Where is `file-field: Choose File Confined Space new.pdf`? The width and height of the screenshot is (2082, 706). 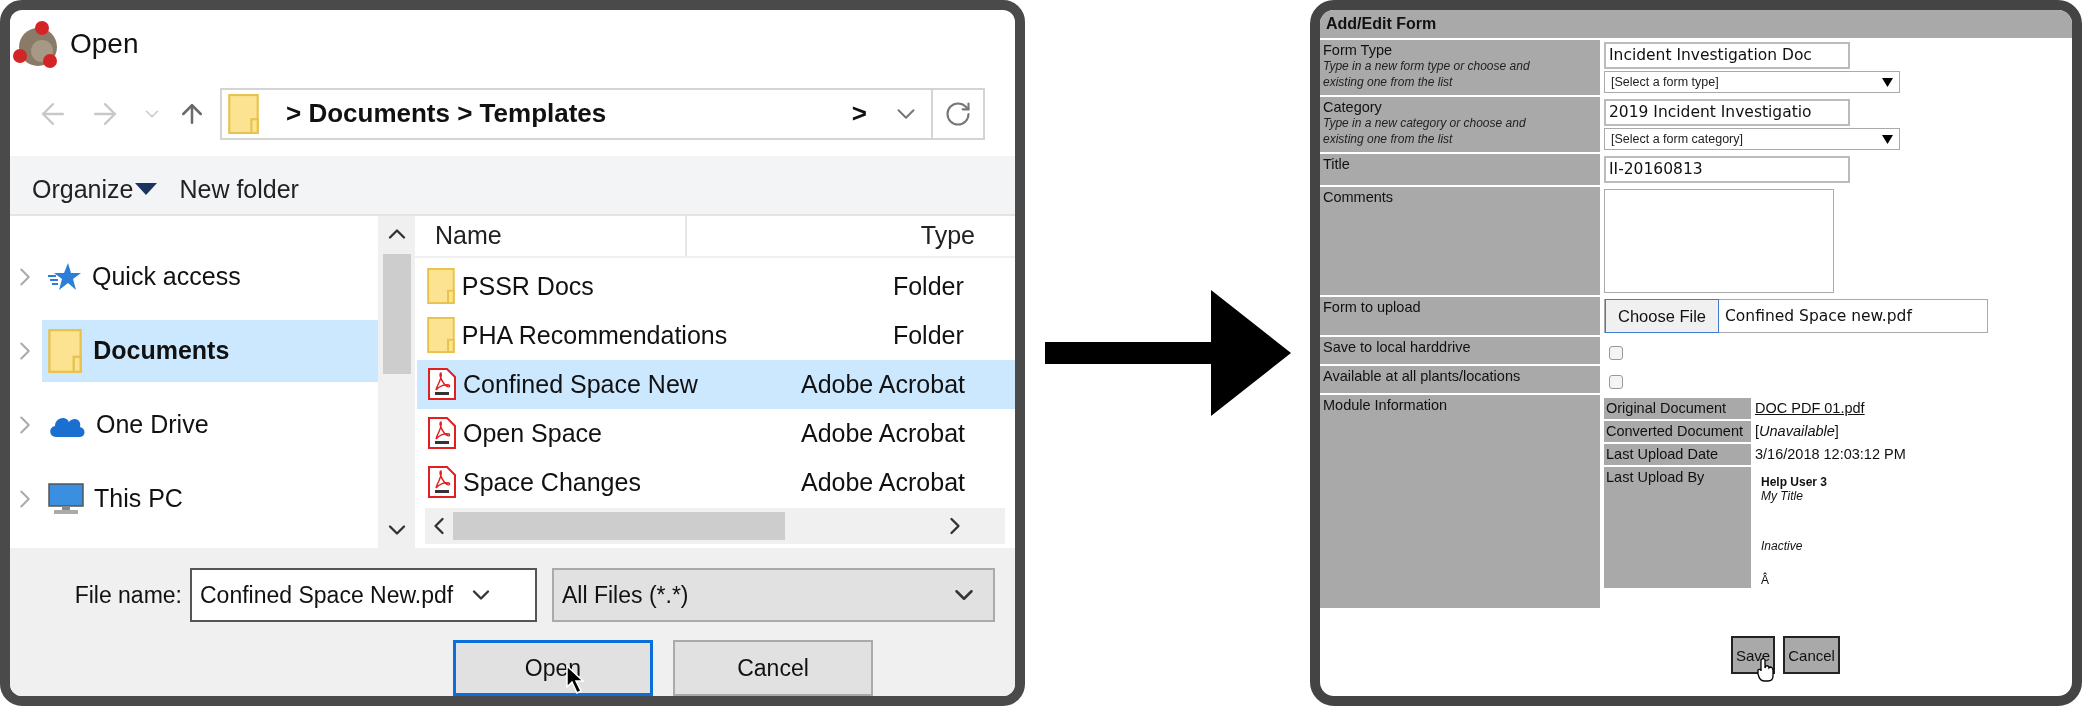
file-field: Choose File Confined Space new.pdf is located at coordinates (1796, 316).